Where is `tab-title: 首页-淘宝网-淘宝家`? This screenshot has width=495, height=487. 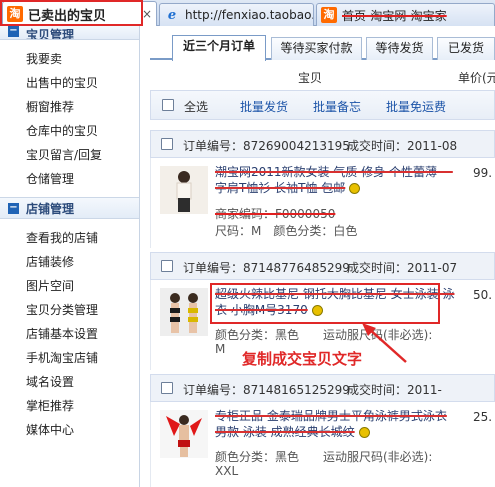
tab-title: 首页-淘宝网-淘宝家 is located at coordinates (394, 15).